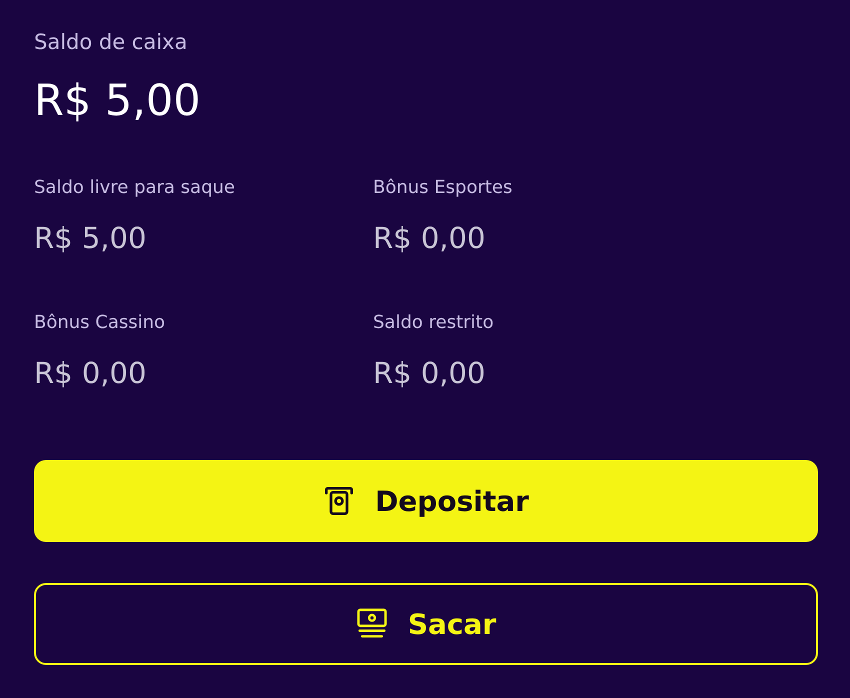  Describe the element at coordinates (117, 101) in the screenshot. I see `balance-amount: R$ 5,00` at that location.